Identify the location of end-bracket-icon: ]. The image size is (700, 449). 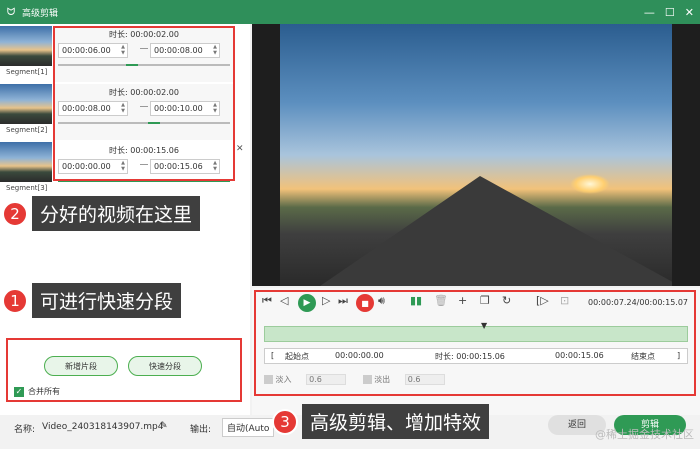
(678, 355).